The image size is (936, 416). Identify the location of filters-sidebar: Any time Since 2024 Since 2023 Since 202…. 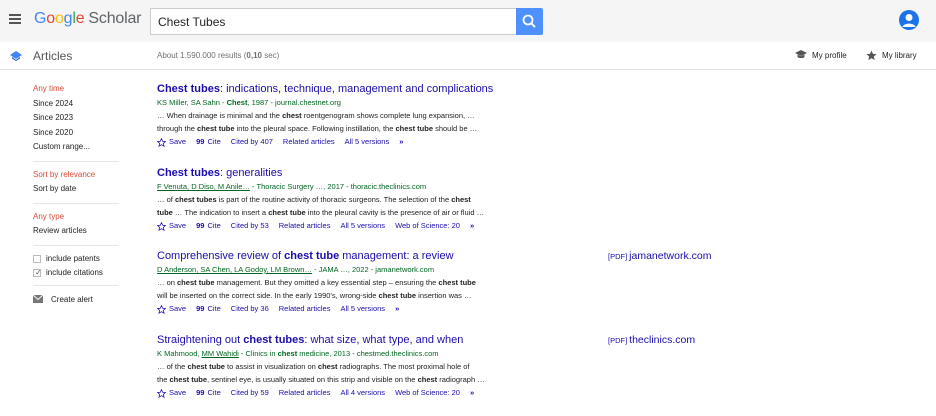
(78, 193).